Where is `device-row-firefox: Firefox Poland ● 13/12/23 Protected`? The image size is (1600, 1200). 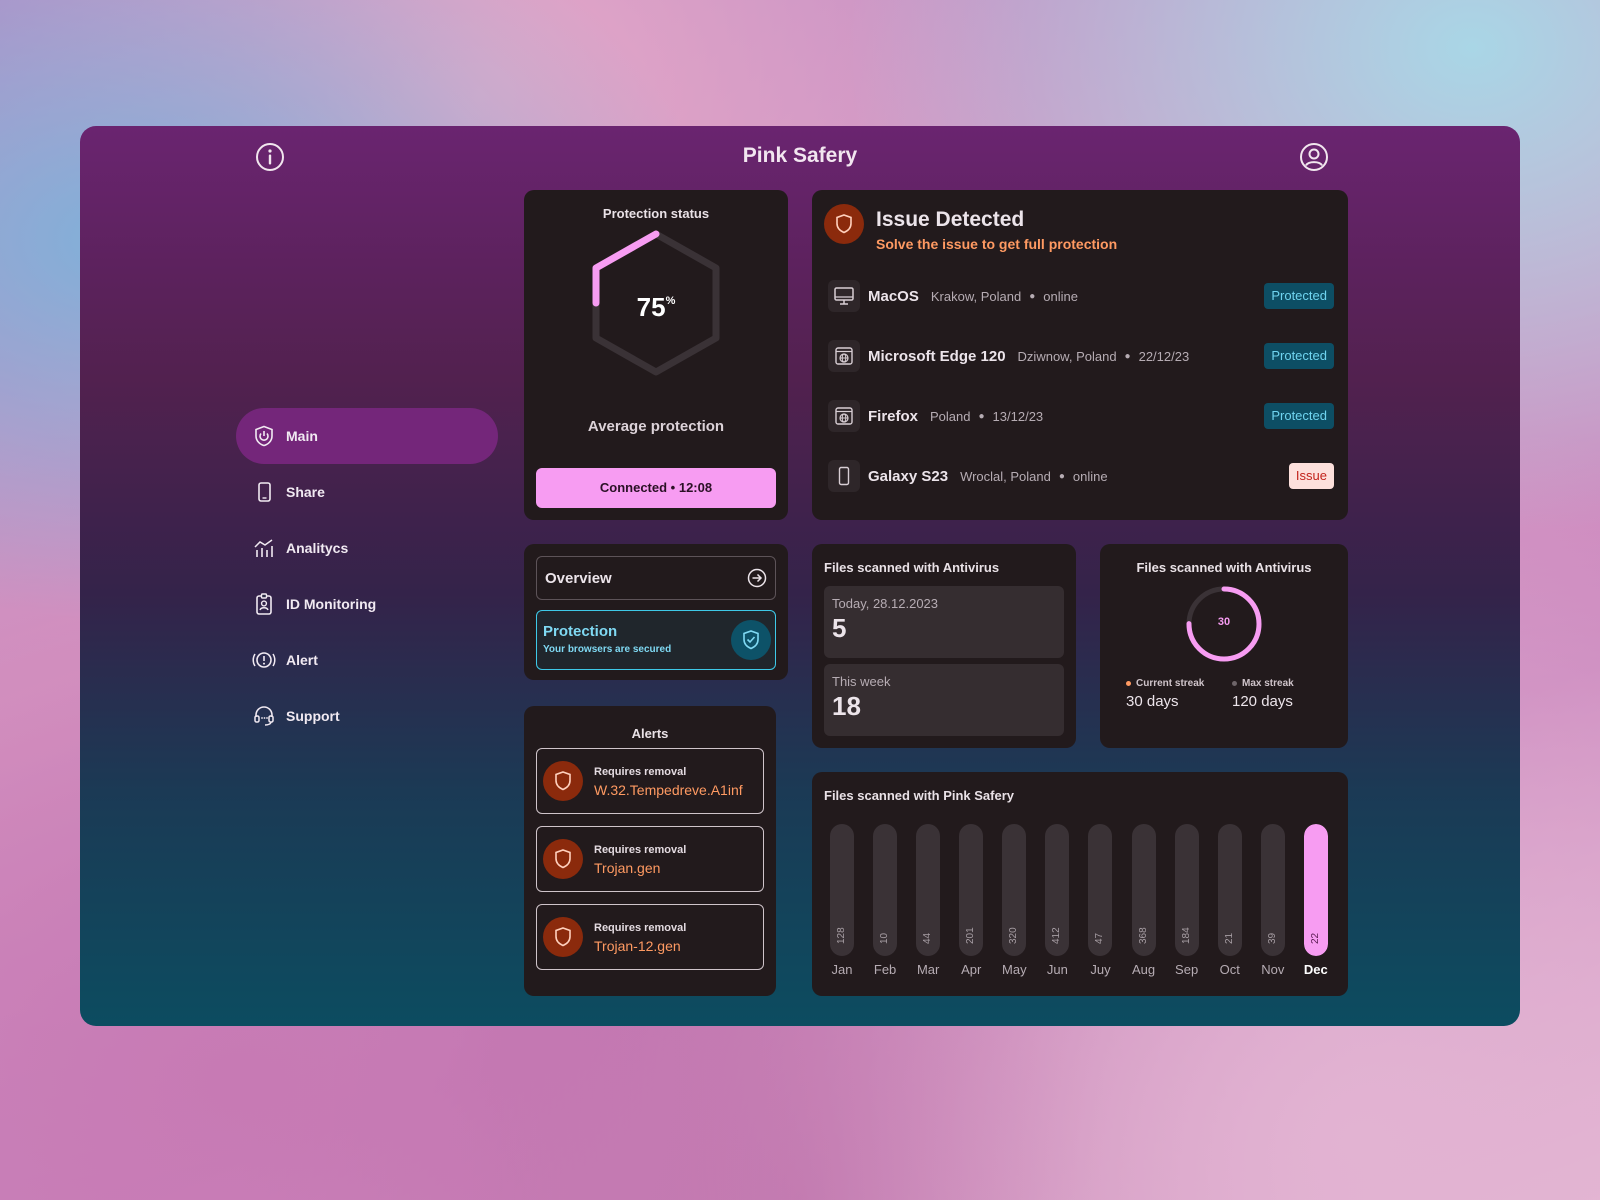 device-row-firefox: Firefox Poland ● 13/12/23 Protected is located at coordinates (1081, 416).